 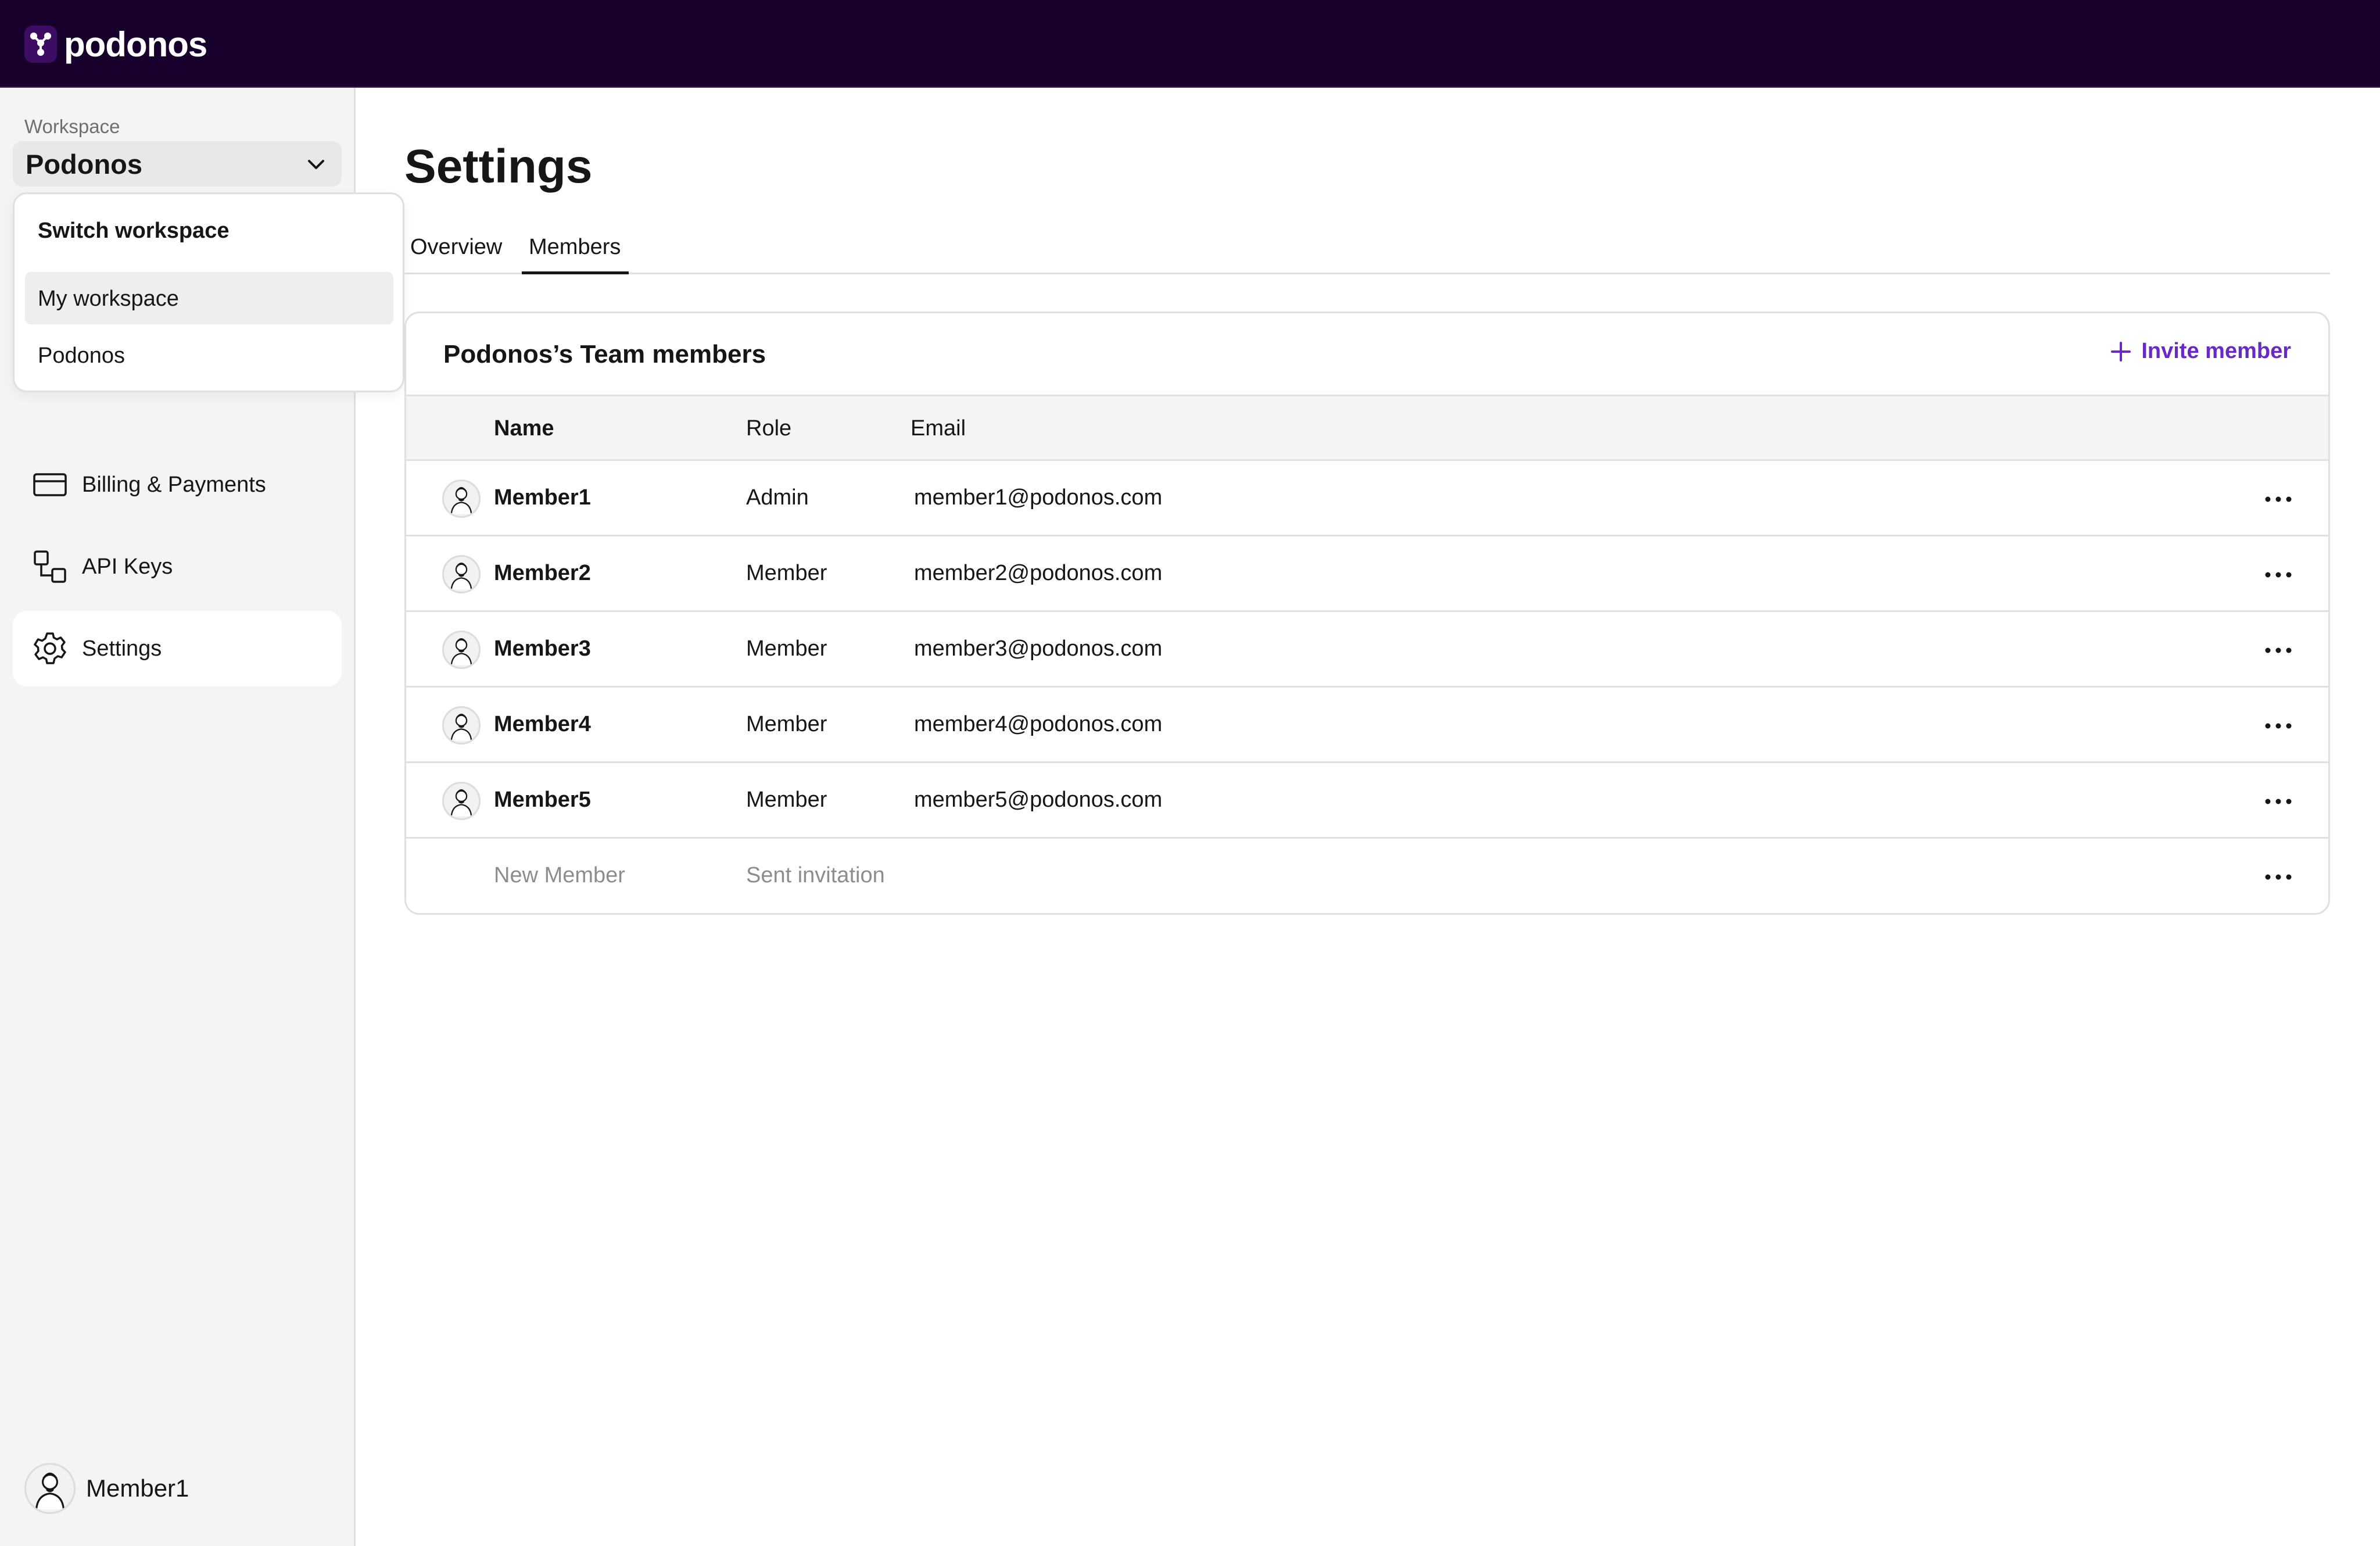 What do you see at coordinates (177, 648) in the screenshot?
I see `sidebar-item-settings: Settings` at bounding box center [177, 648].